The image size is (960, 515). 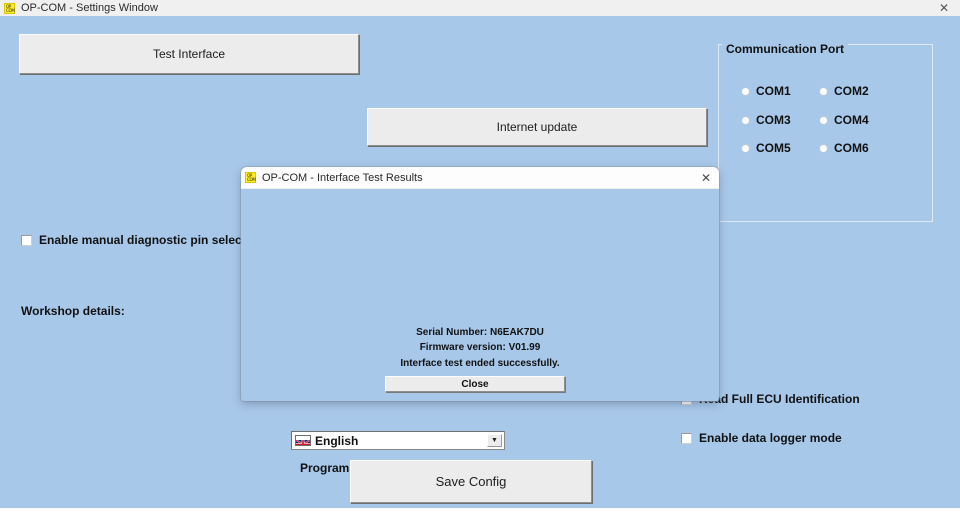 I want to click on checkbox-enable-data-logger-mode: Enable data logger mode, so click(x=761, y=438).